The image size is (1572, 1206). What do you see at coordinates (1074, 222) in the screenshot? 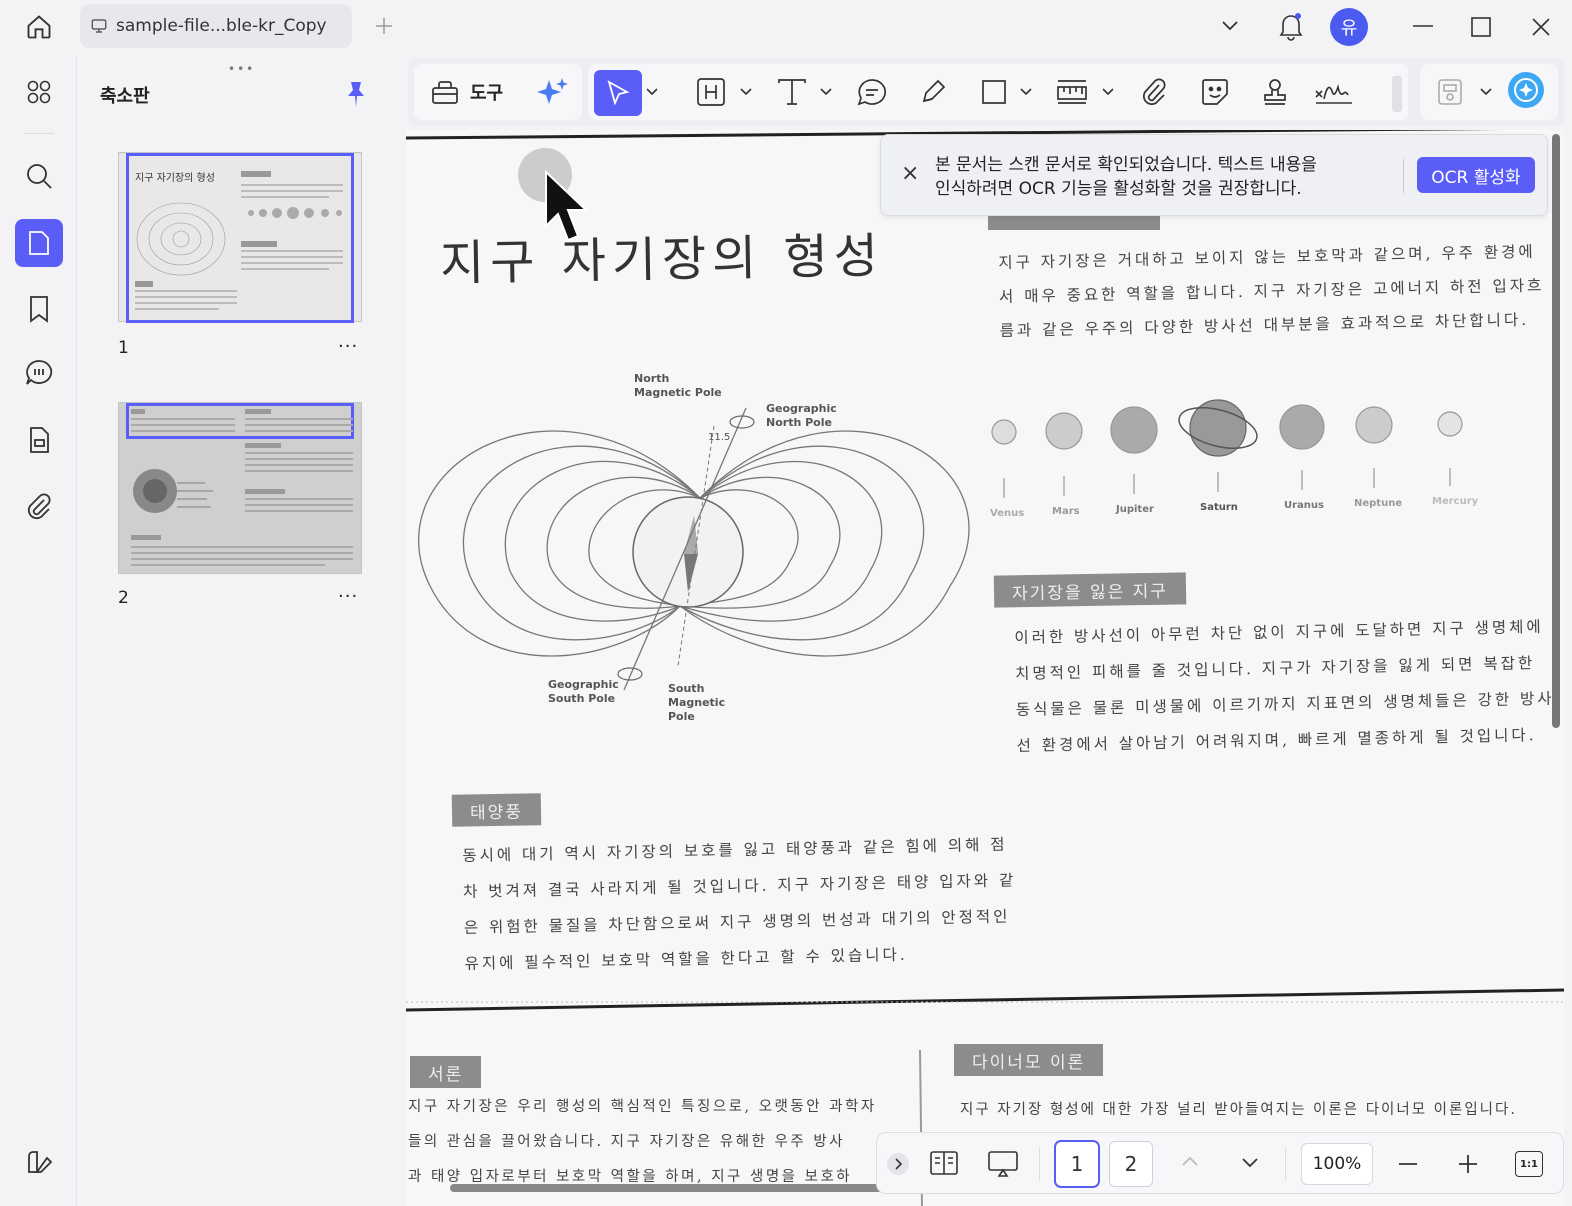
I see `intro-heading-tag` at bounding box center [1074, 222].